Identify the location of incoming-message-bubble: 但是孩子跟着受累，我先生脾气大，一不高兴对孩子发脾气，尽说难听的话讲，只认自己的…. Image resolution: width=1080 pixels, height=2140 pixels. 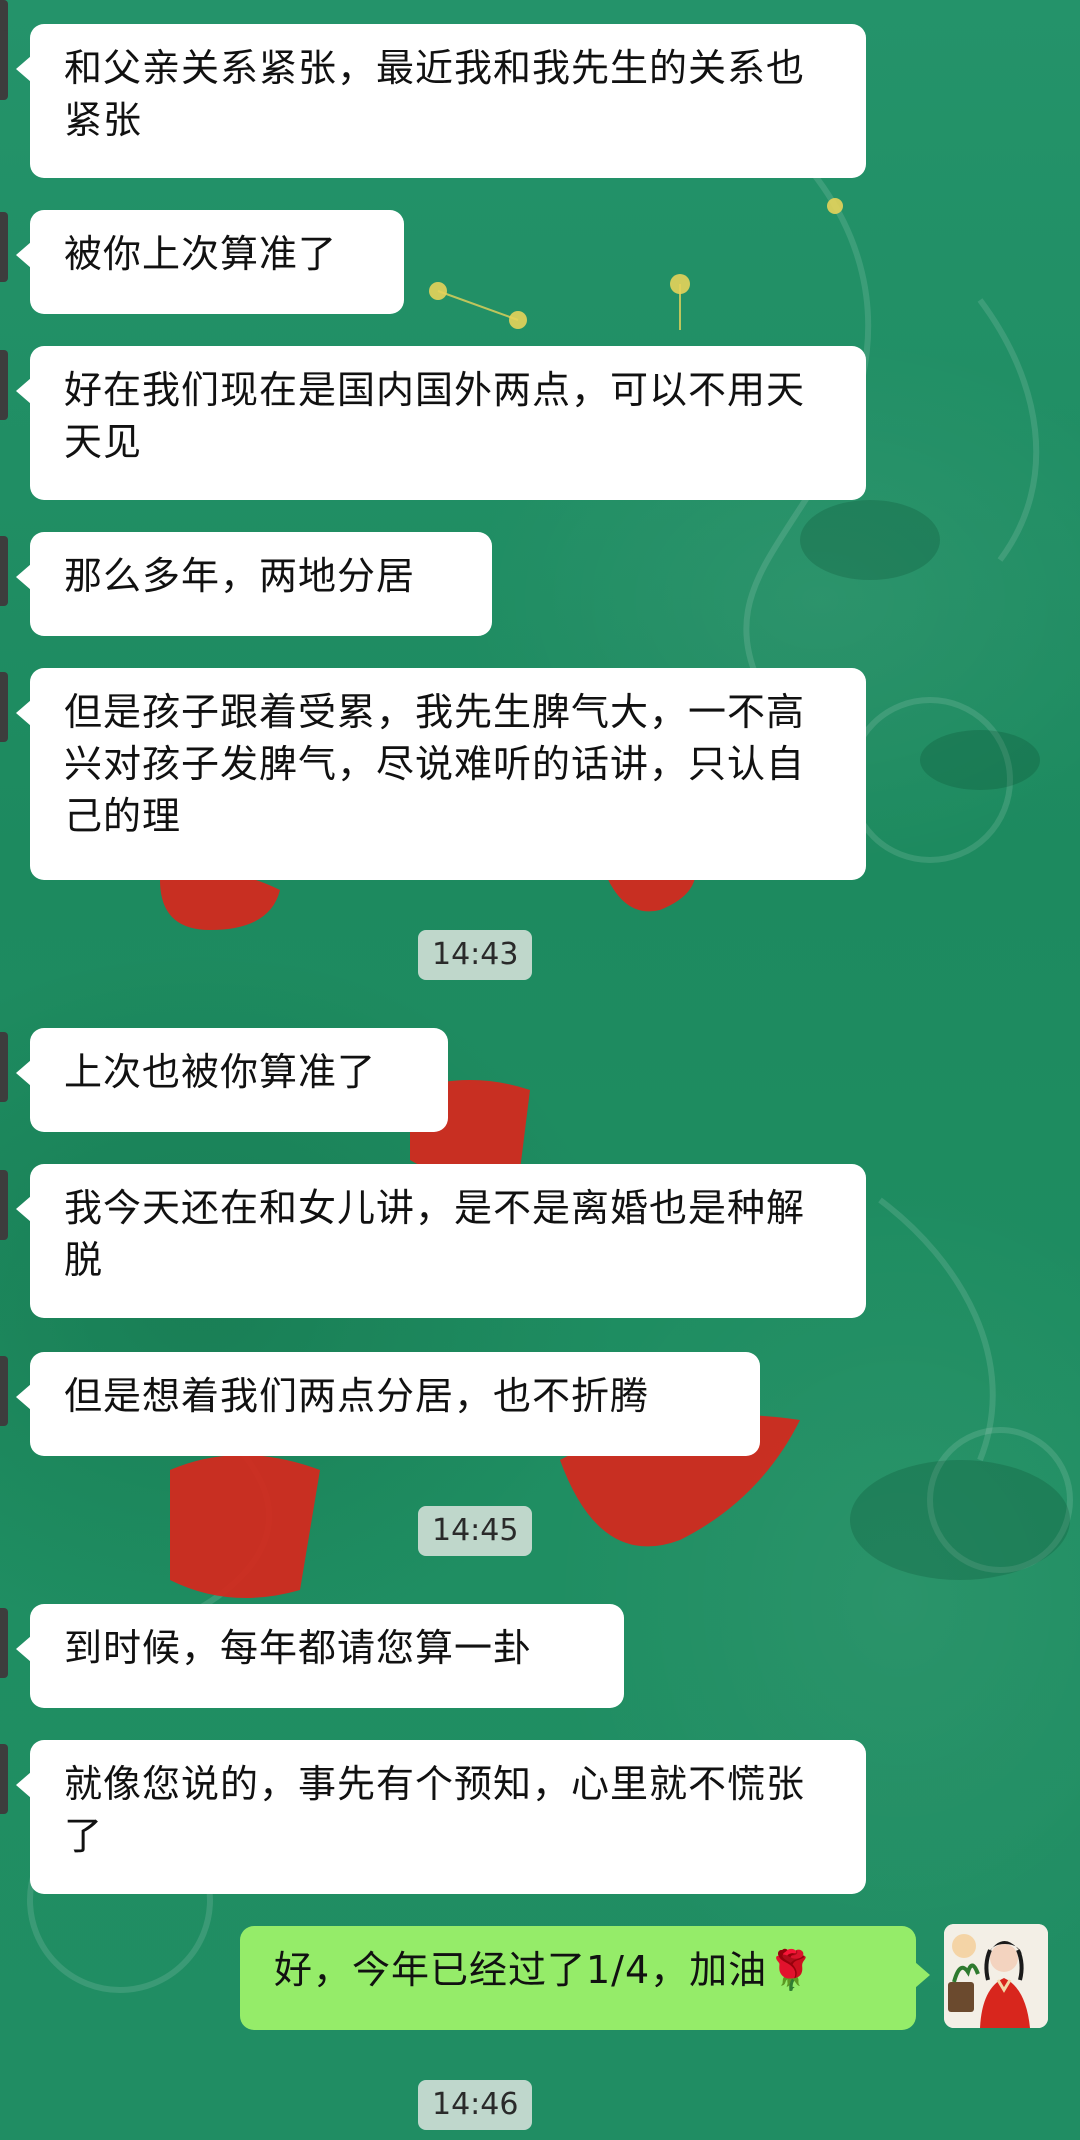
(441, 774).